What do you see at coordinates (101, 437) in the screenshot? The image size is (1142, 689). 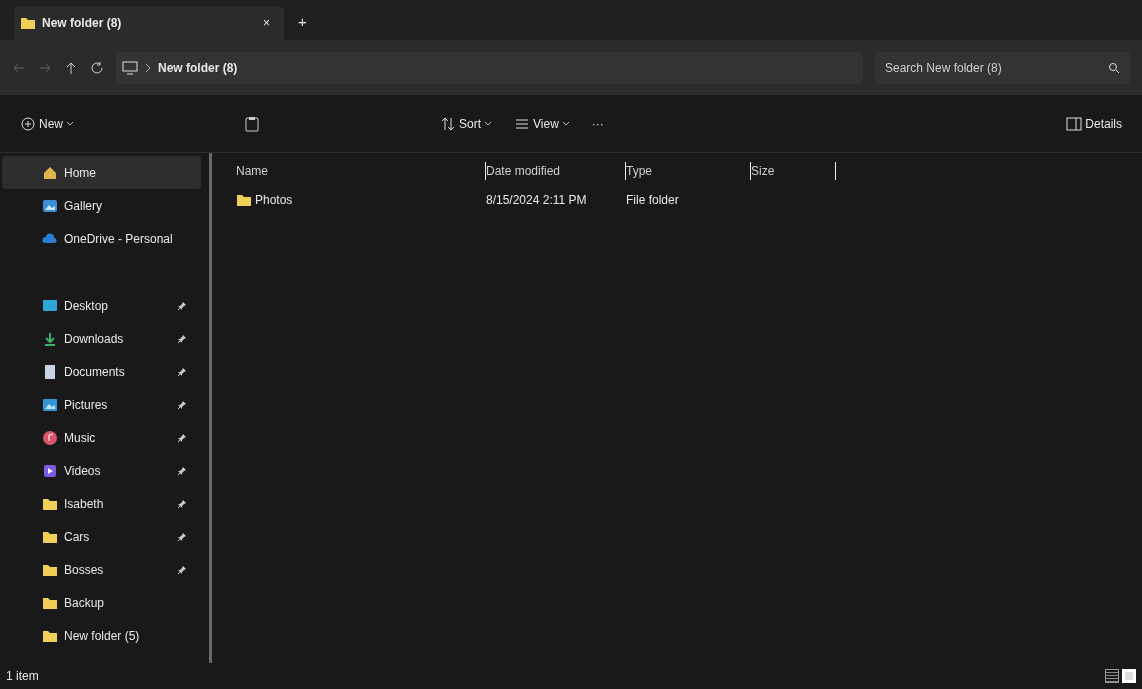 I see `sidebar-item: Music` at bounding box center [101, 437].